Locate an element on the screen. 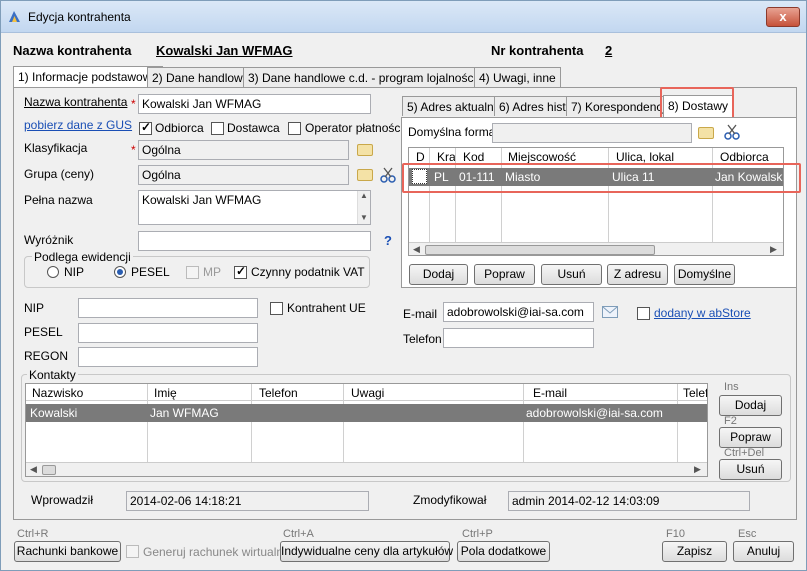  col-telef: Telef is located at coordinates (695, 393).